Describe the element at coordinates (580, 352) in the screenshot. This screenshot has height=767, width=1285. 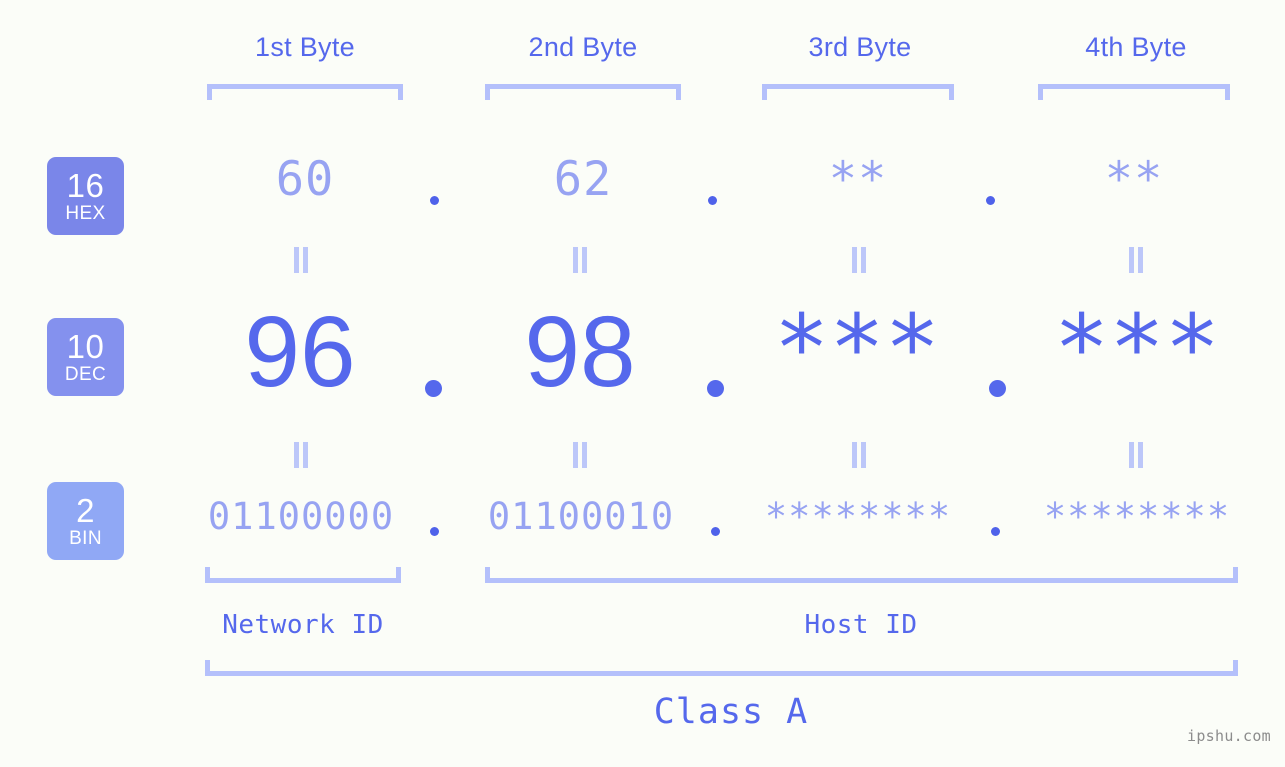
I see `dec-byte-2-value: 98` at that location.